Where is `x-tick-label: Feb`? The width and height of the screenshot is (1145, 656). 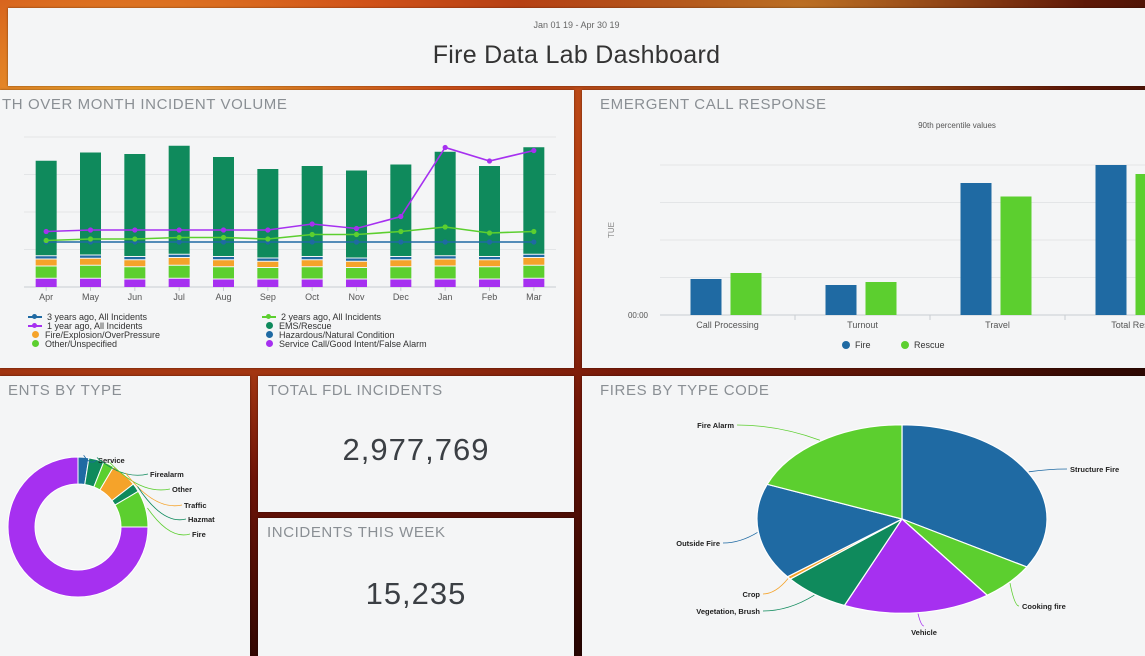
x-tick-label: Feb is located at coordinates (490, 297).